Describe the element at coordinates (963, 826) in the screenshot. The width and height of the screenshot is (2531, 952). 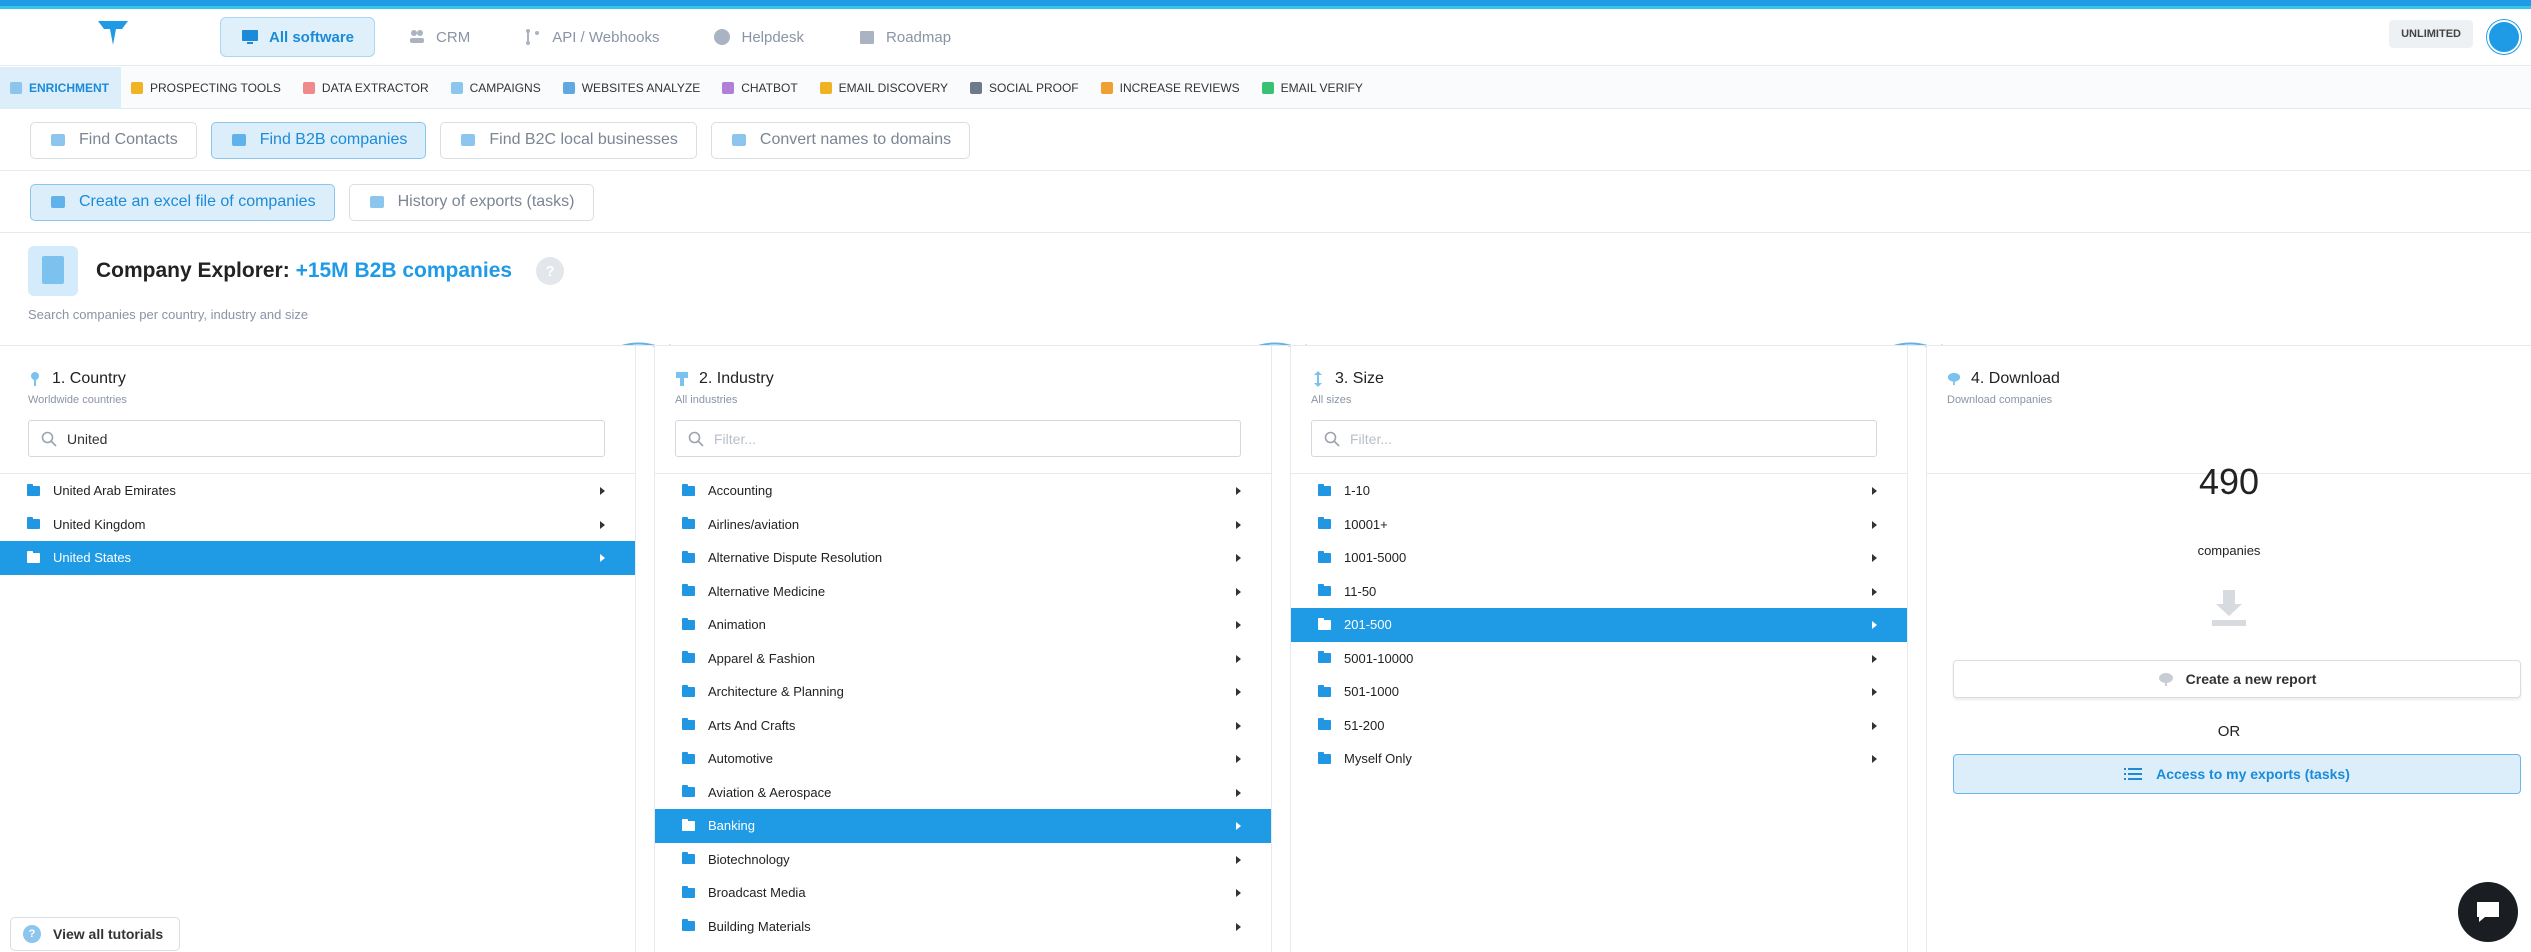
I see `industry-row: Banking` at that location.